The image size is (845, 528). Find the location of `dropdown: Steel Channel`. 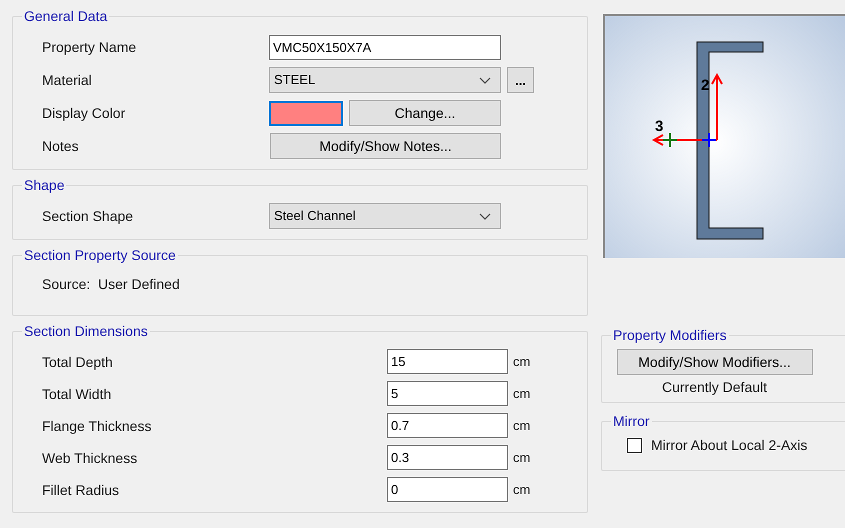

dropdown: Steel Channel is located at coordinates (385, 216).